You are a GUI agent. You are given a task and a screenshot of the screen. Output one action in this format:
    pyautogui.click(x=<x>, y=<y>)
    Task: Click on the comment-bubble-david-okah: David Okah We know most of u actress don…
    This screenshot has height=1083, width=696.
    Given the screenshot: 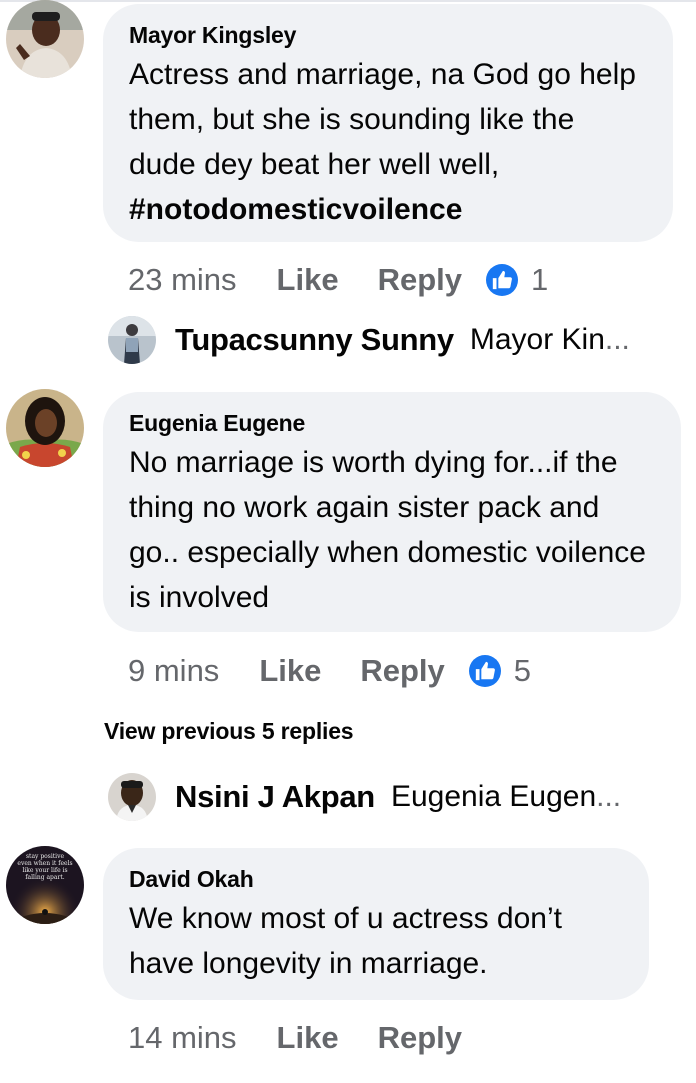 What is the action you would take?
    pyautogui.click(x=376, y=924)
    